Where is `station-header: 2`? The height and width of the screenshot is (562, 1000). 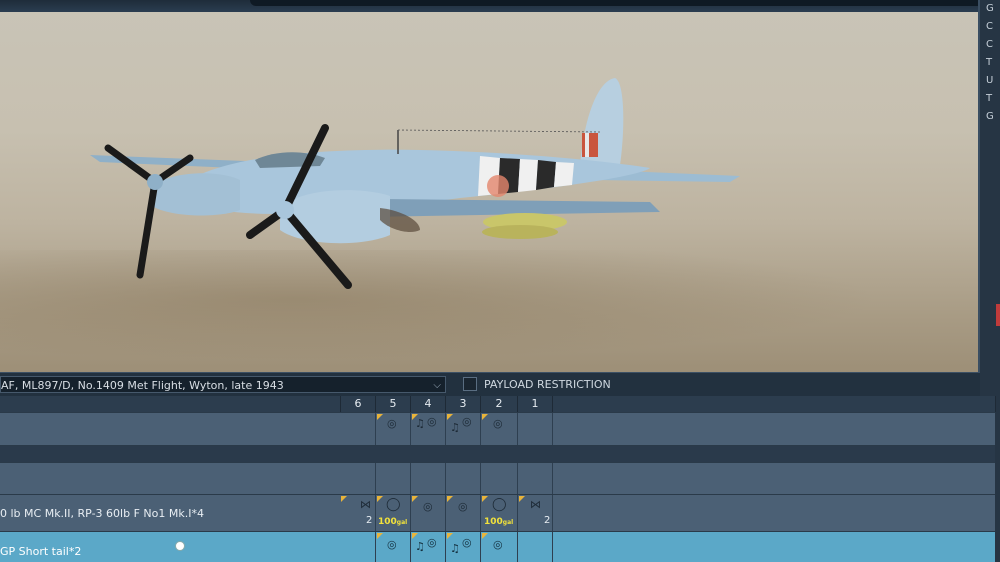 station-header: 2 is located at coordinates (499, 404).